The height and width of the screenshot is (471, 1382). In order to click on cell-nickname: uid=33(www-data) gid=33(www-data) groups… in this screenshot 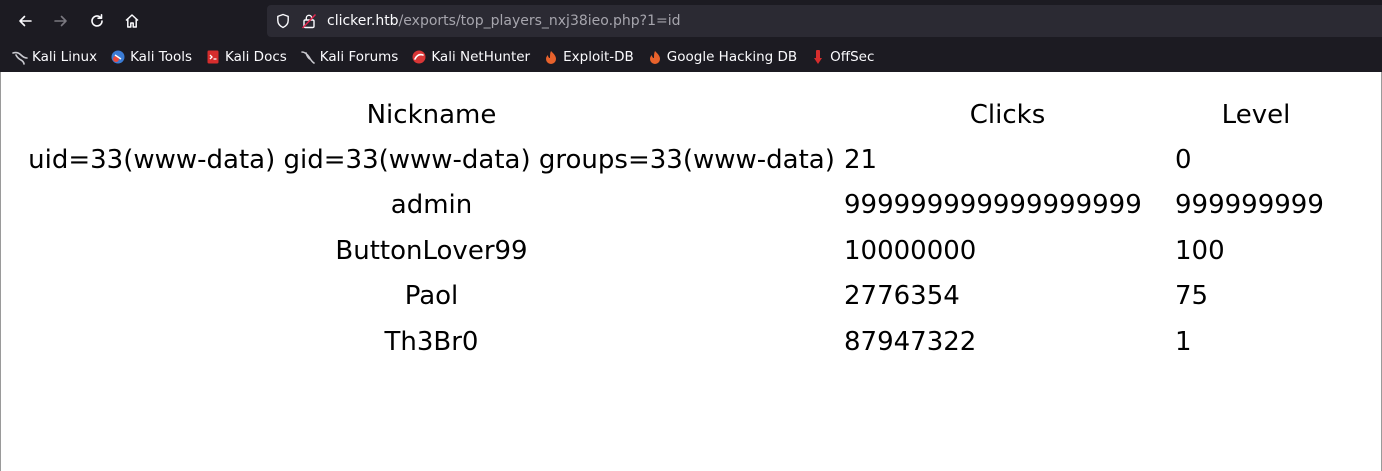, I will do `click(431, 159)`.